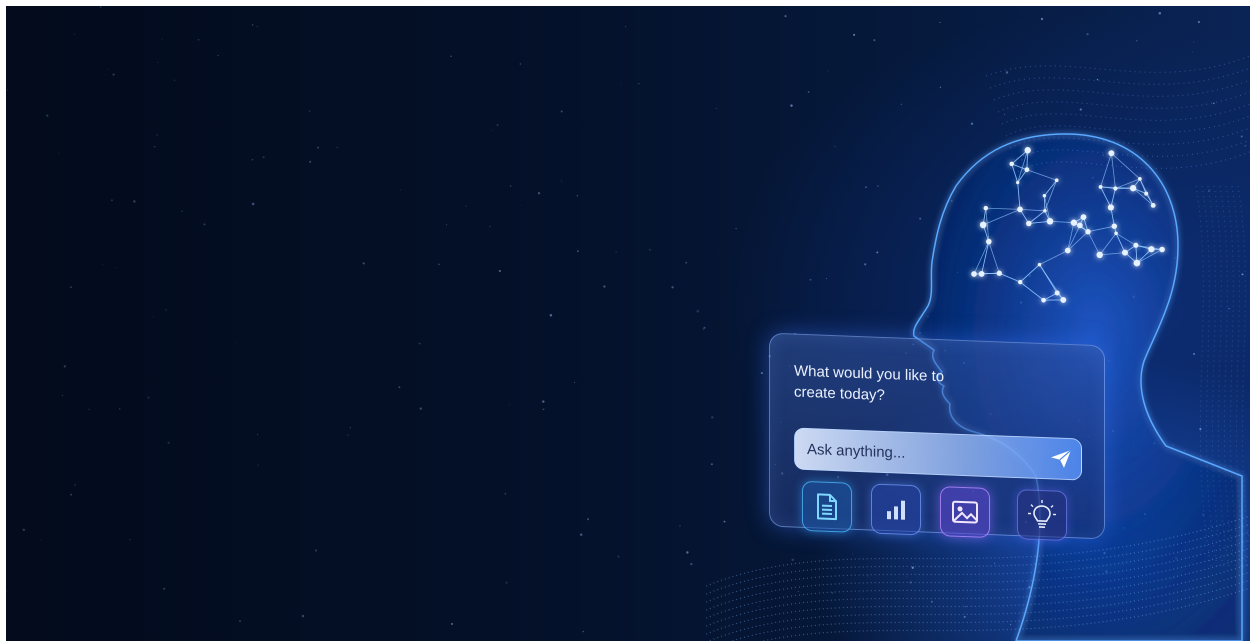  Describe the element at coordinates (938, 454) in the screenshot. I see `ask-input` at that location.